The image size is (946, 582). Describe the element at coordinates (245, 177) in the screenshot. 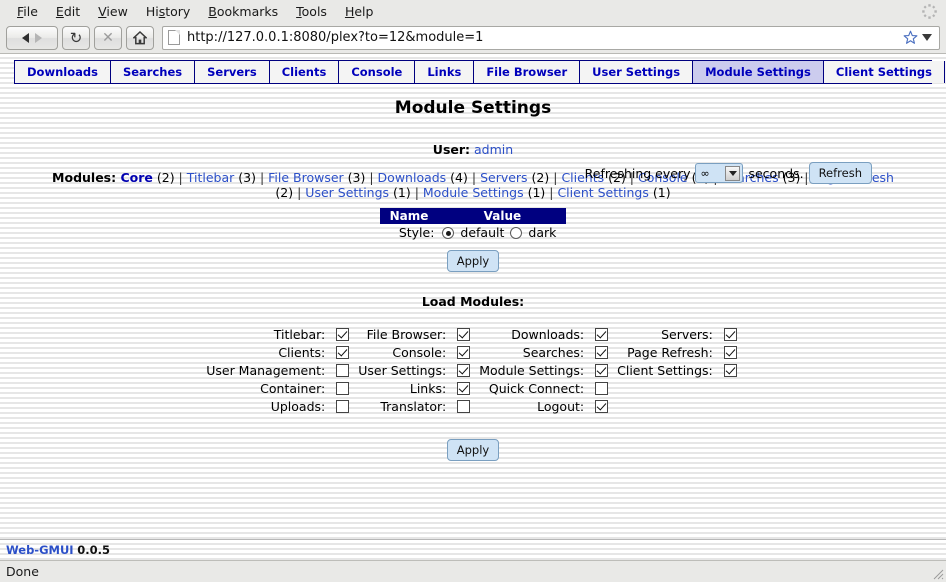

I see `module-count: (3)` at that location.